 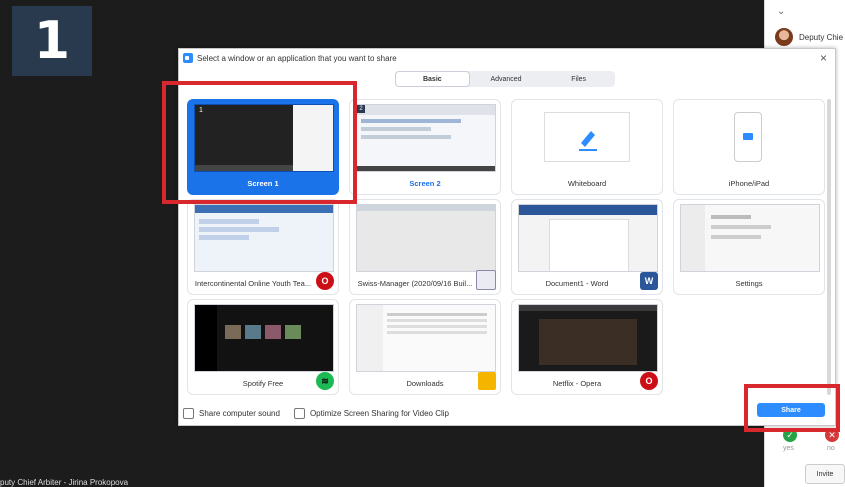 I want to click on swiss-manager-icon, so click(x=486, y=280).